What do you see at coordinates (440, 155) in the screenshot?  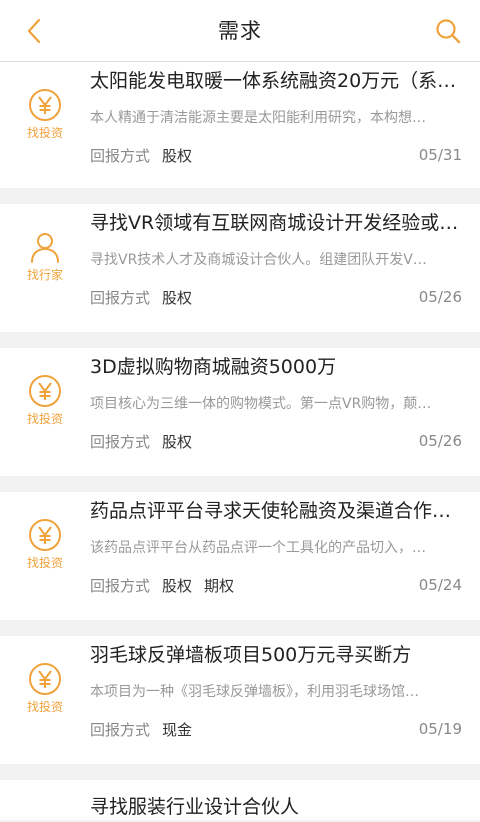 I see `item-date: 05/31` at bounding box center [440, 155].